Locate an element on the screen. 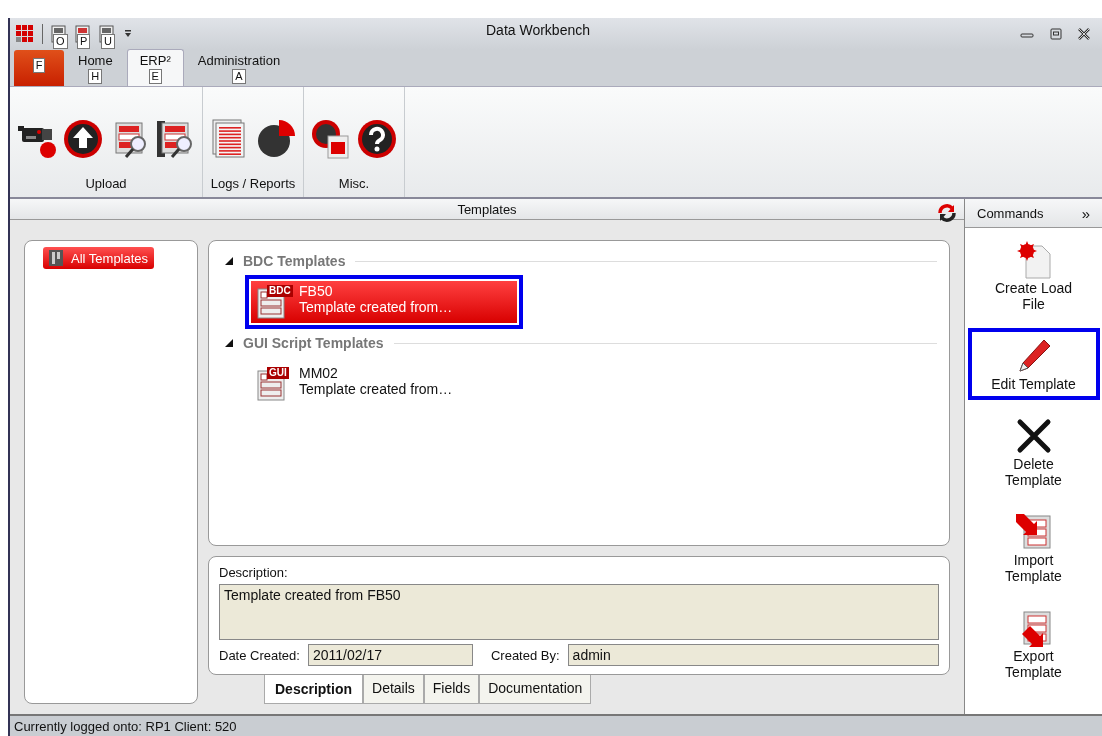 This screenshot has width=1102, height=736. keytip: E is located at coordinates (155, 76).